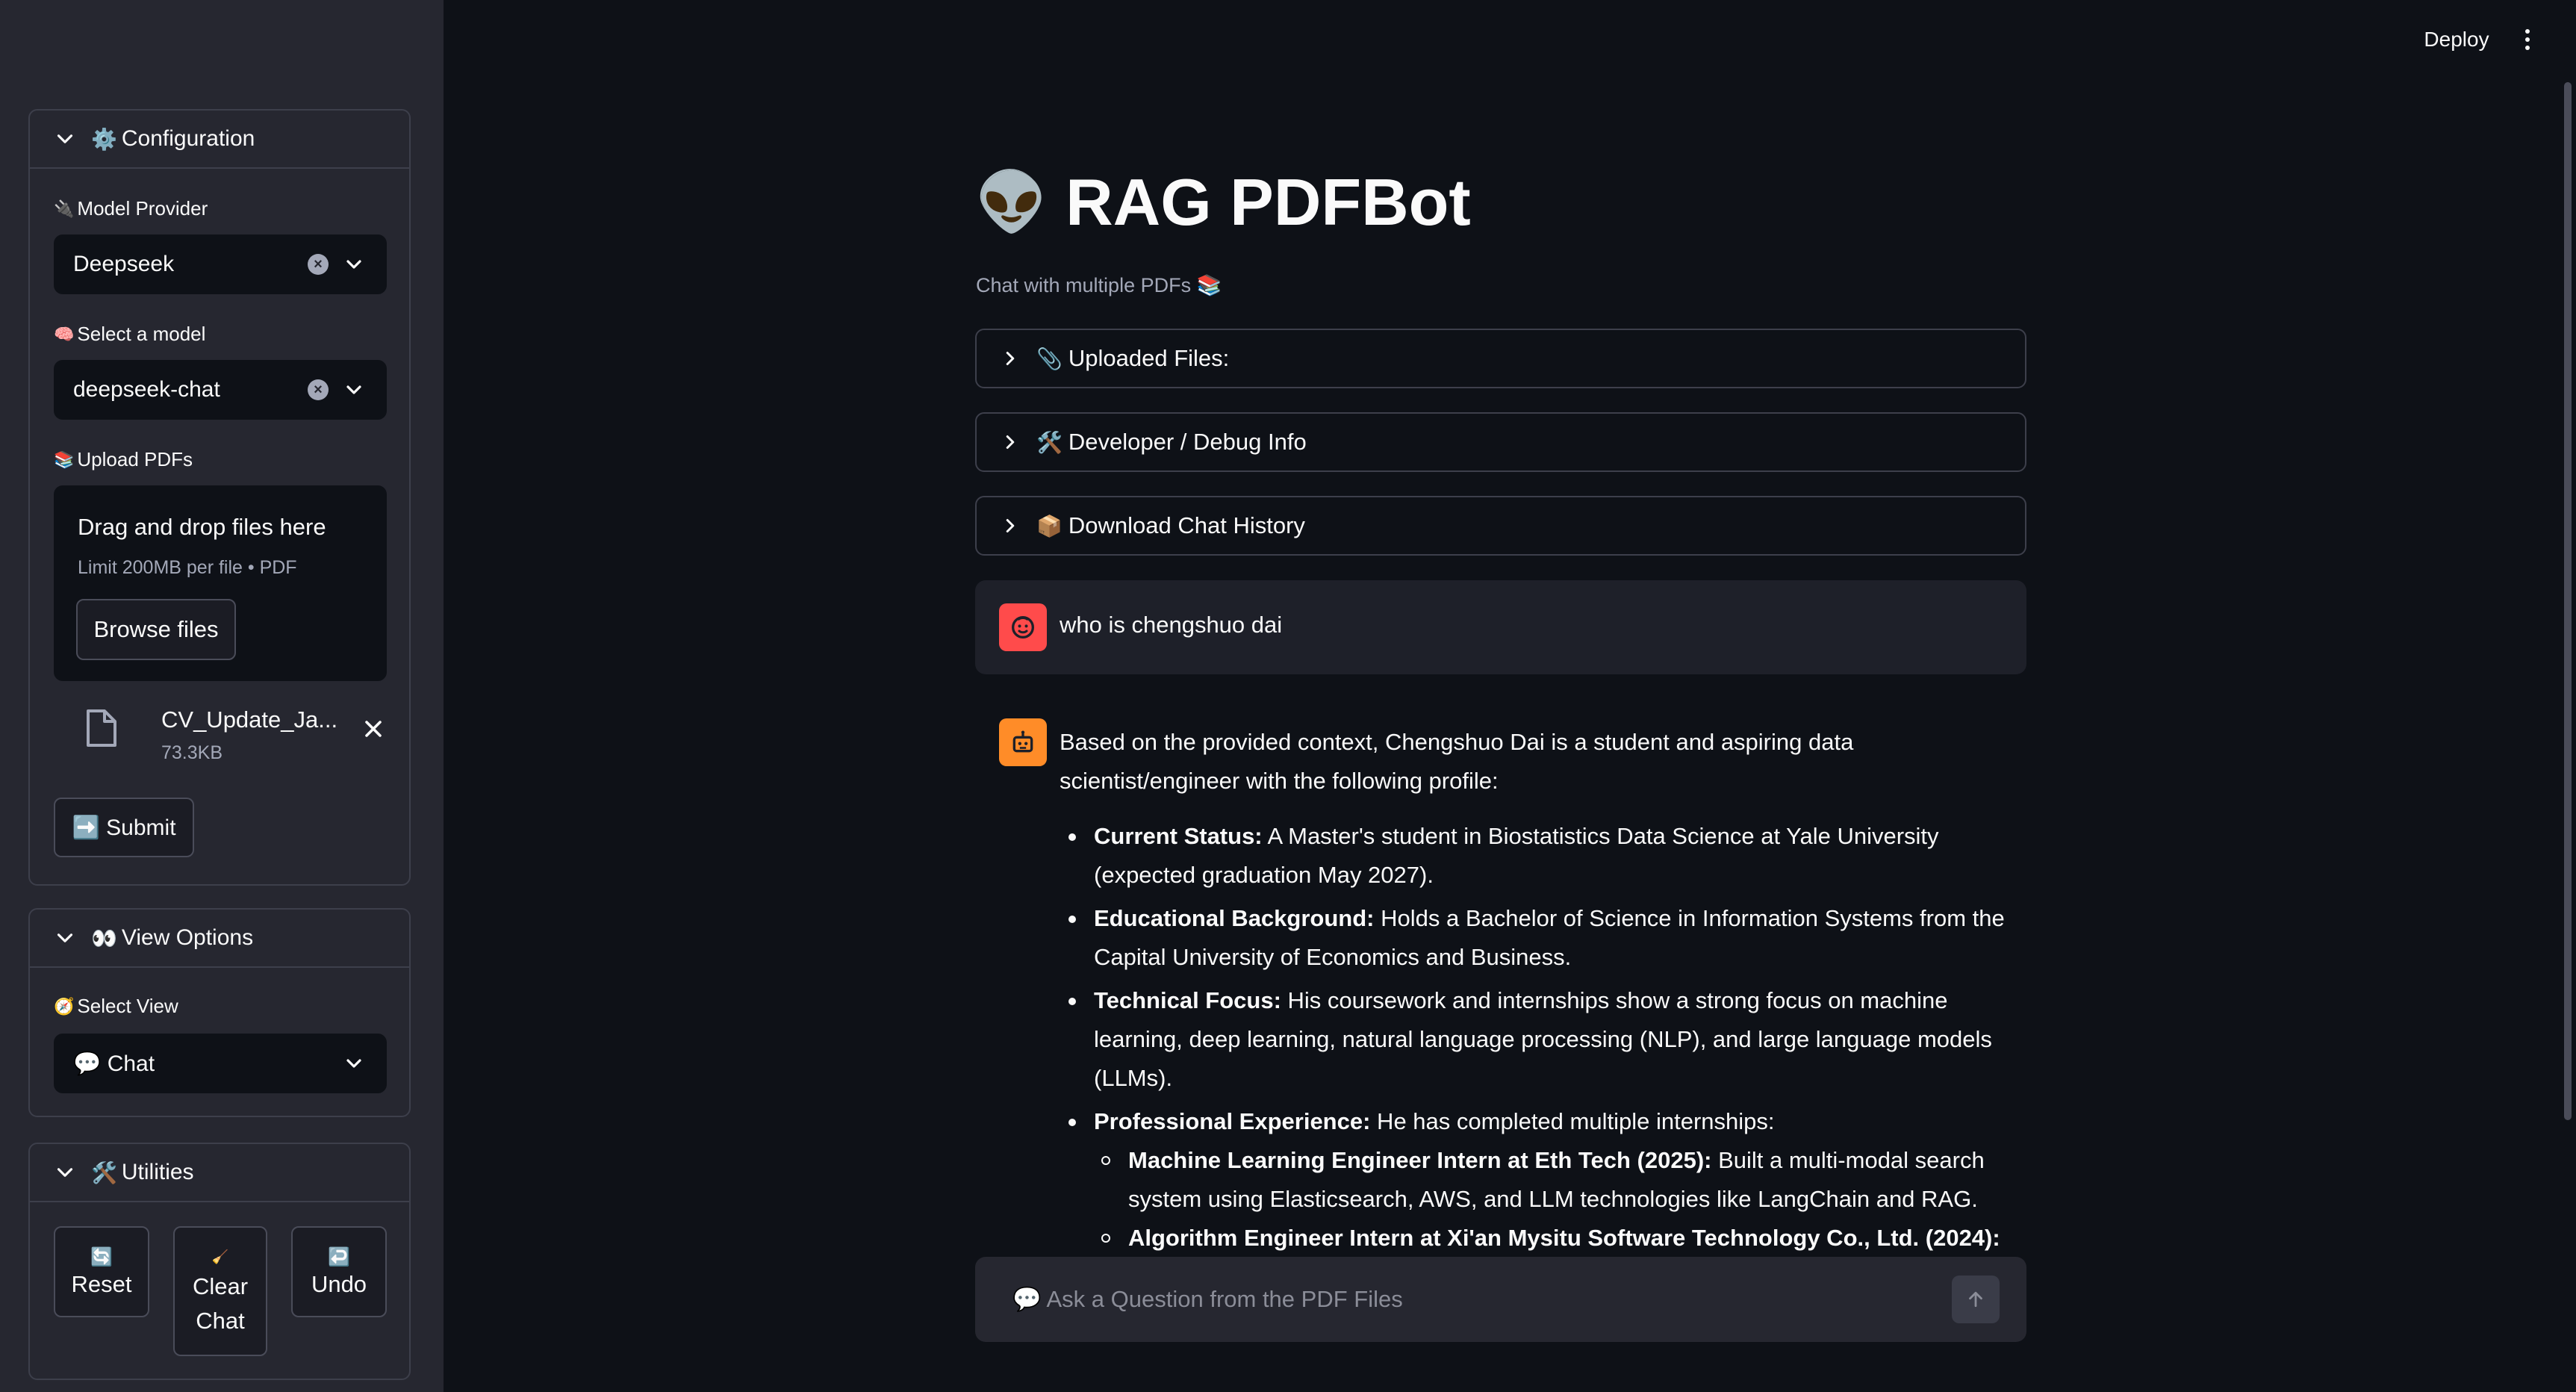 This screenshot has width=2576, height=1392. I want to click on configuration-title: Configuration, so click(188, 138).